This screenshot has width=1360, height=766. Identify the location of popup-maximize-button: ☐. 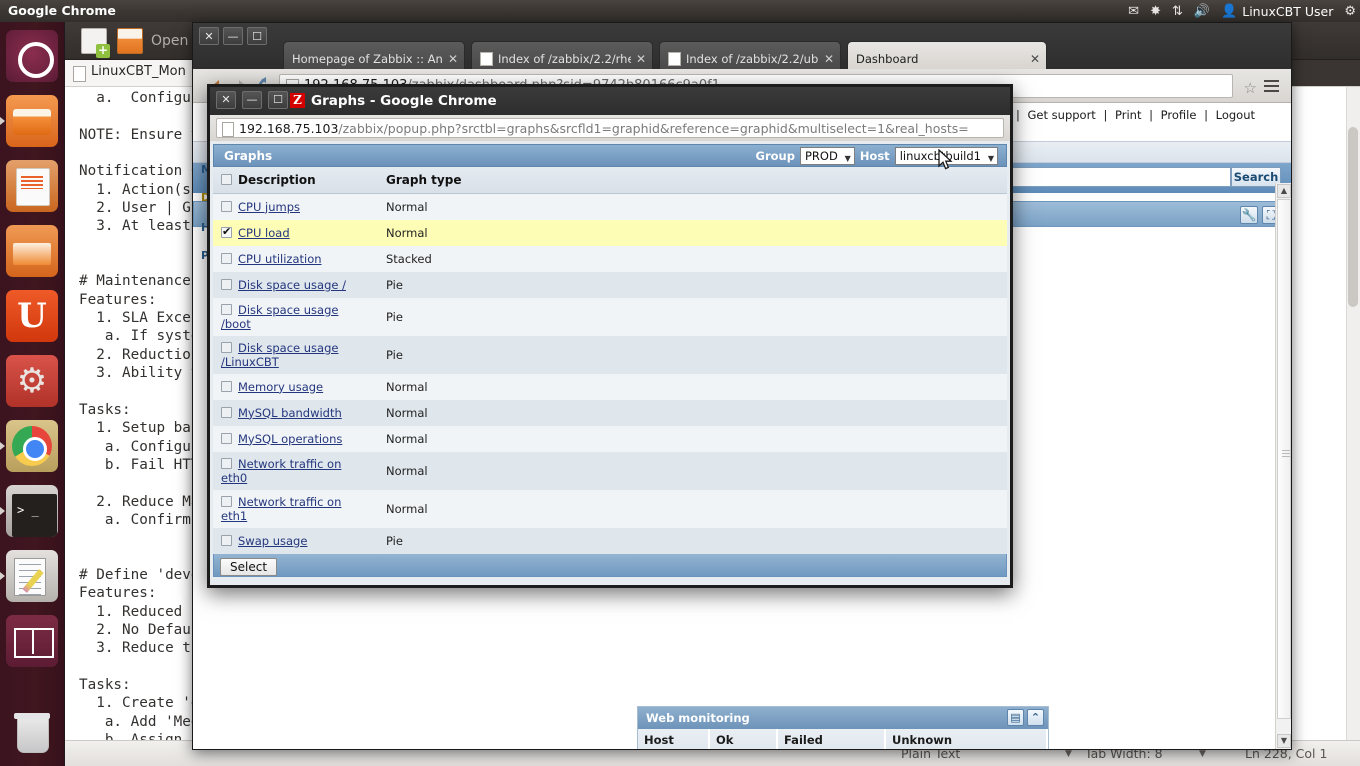
(278, 100).